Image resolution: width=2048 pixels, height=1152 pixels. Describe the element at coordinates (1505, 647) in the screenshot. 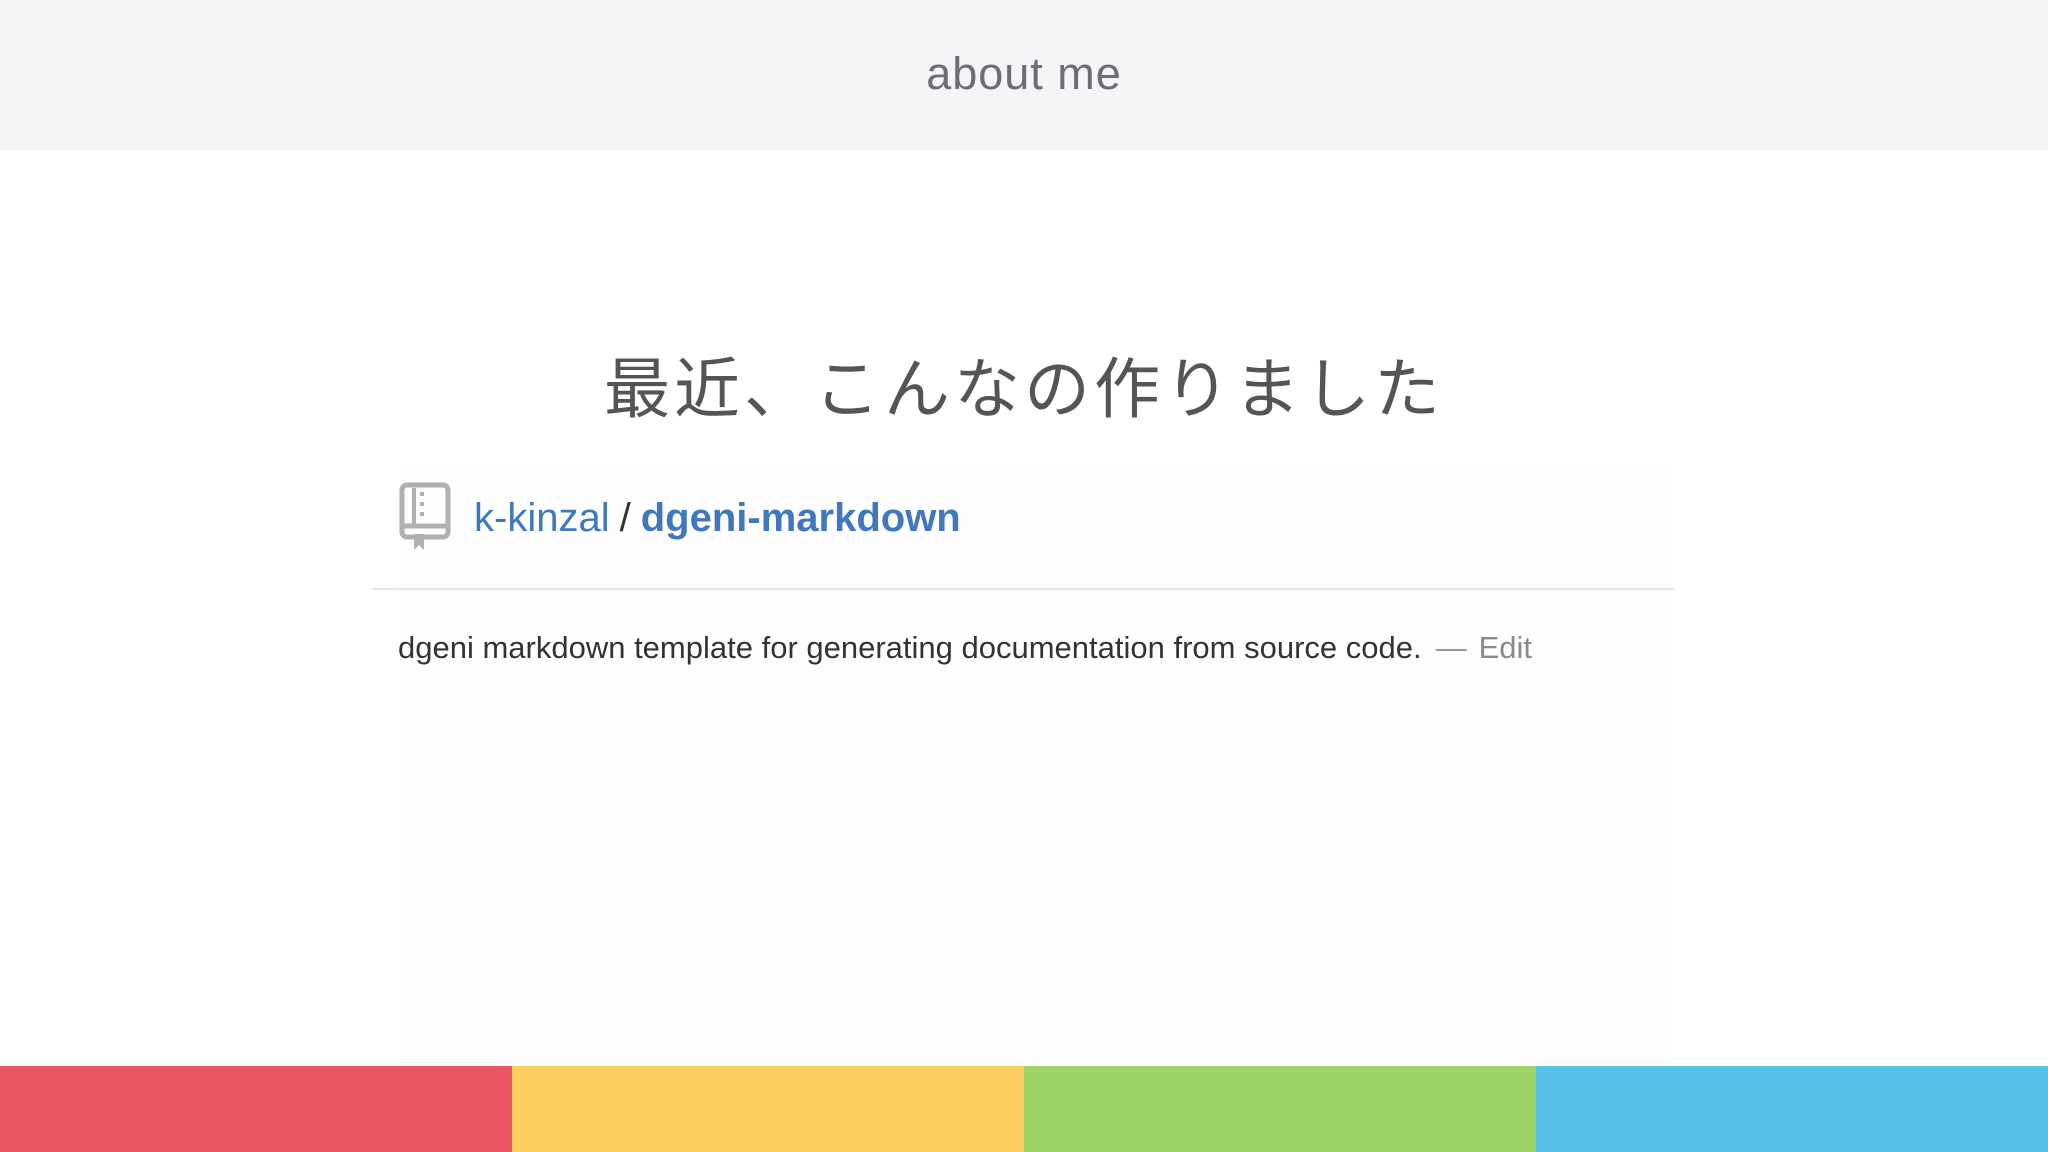

I see `edit-description-link: Edit` at that location.